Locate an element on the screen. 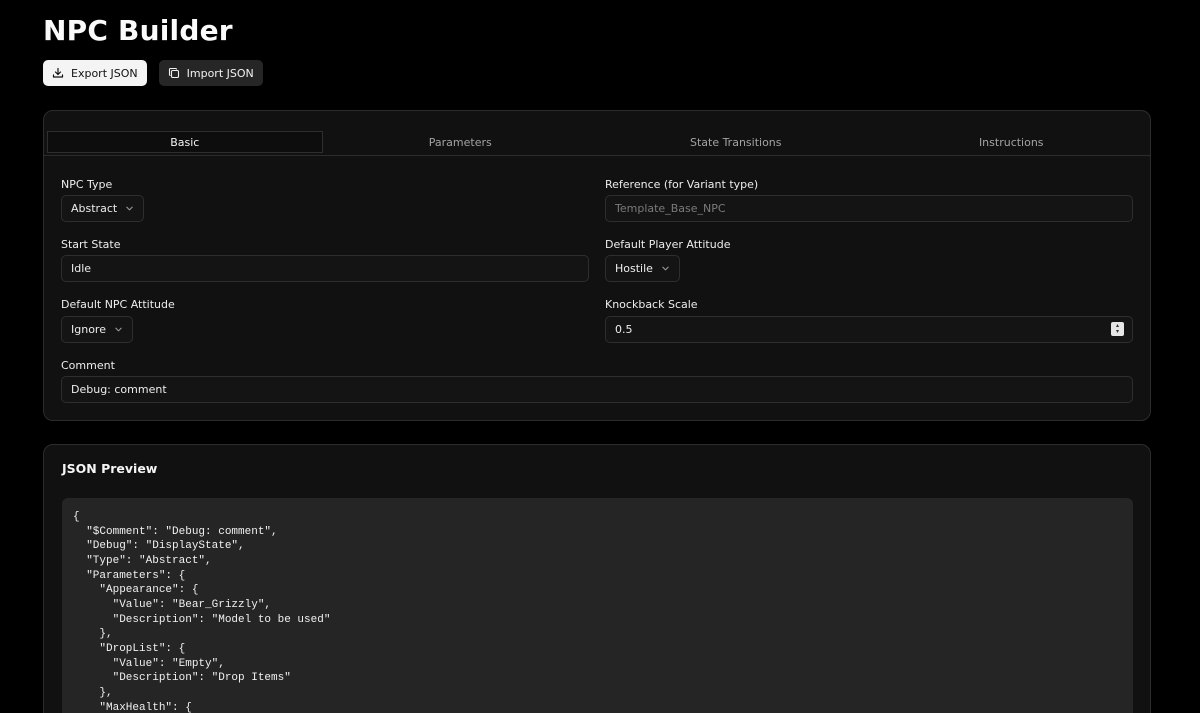 The image size is (1200, 713). knockback-field: ▴ ▾ is located at coordinates (869, 329).